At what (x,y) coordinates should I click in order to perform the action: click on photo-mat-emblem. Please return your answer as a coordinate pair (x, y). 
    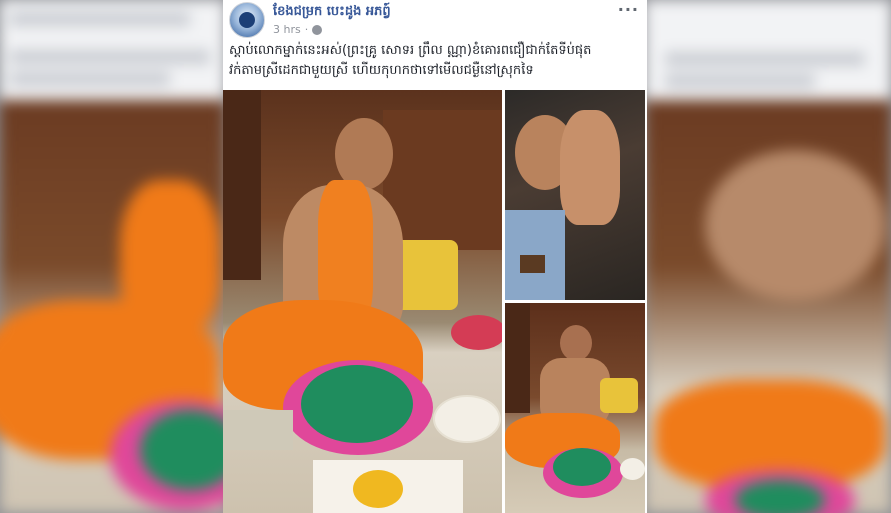
    Looking at the image, I should click on (378, 489).